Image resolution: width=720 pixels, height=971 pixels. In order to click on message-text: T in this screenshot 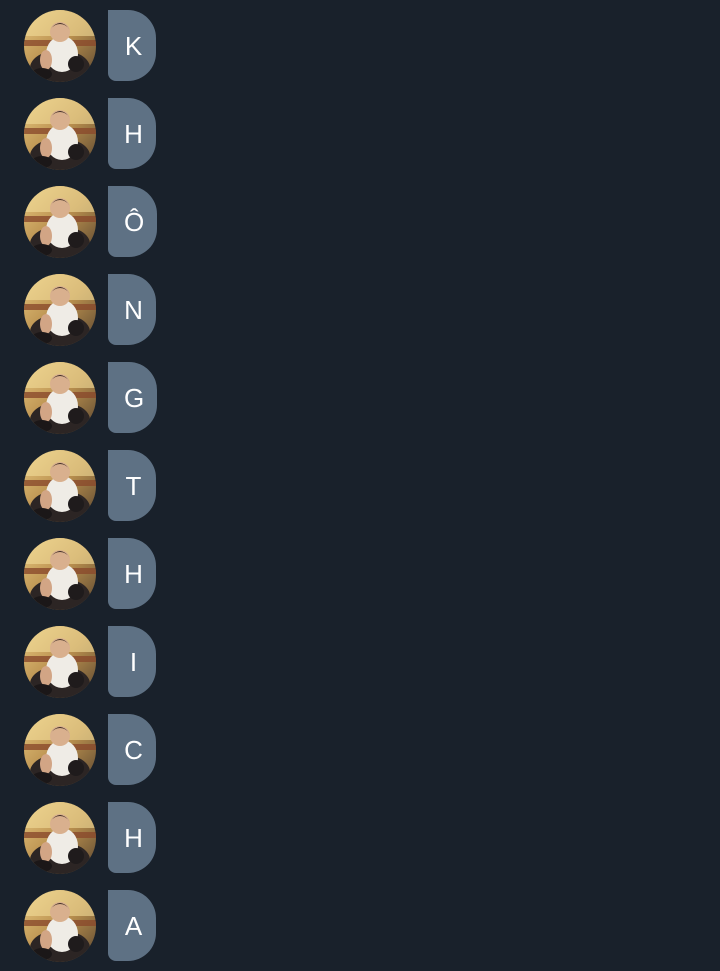, I will do `click(133, 485)`.